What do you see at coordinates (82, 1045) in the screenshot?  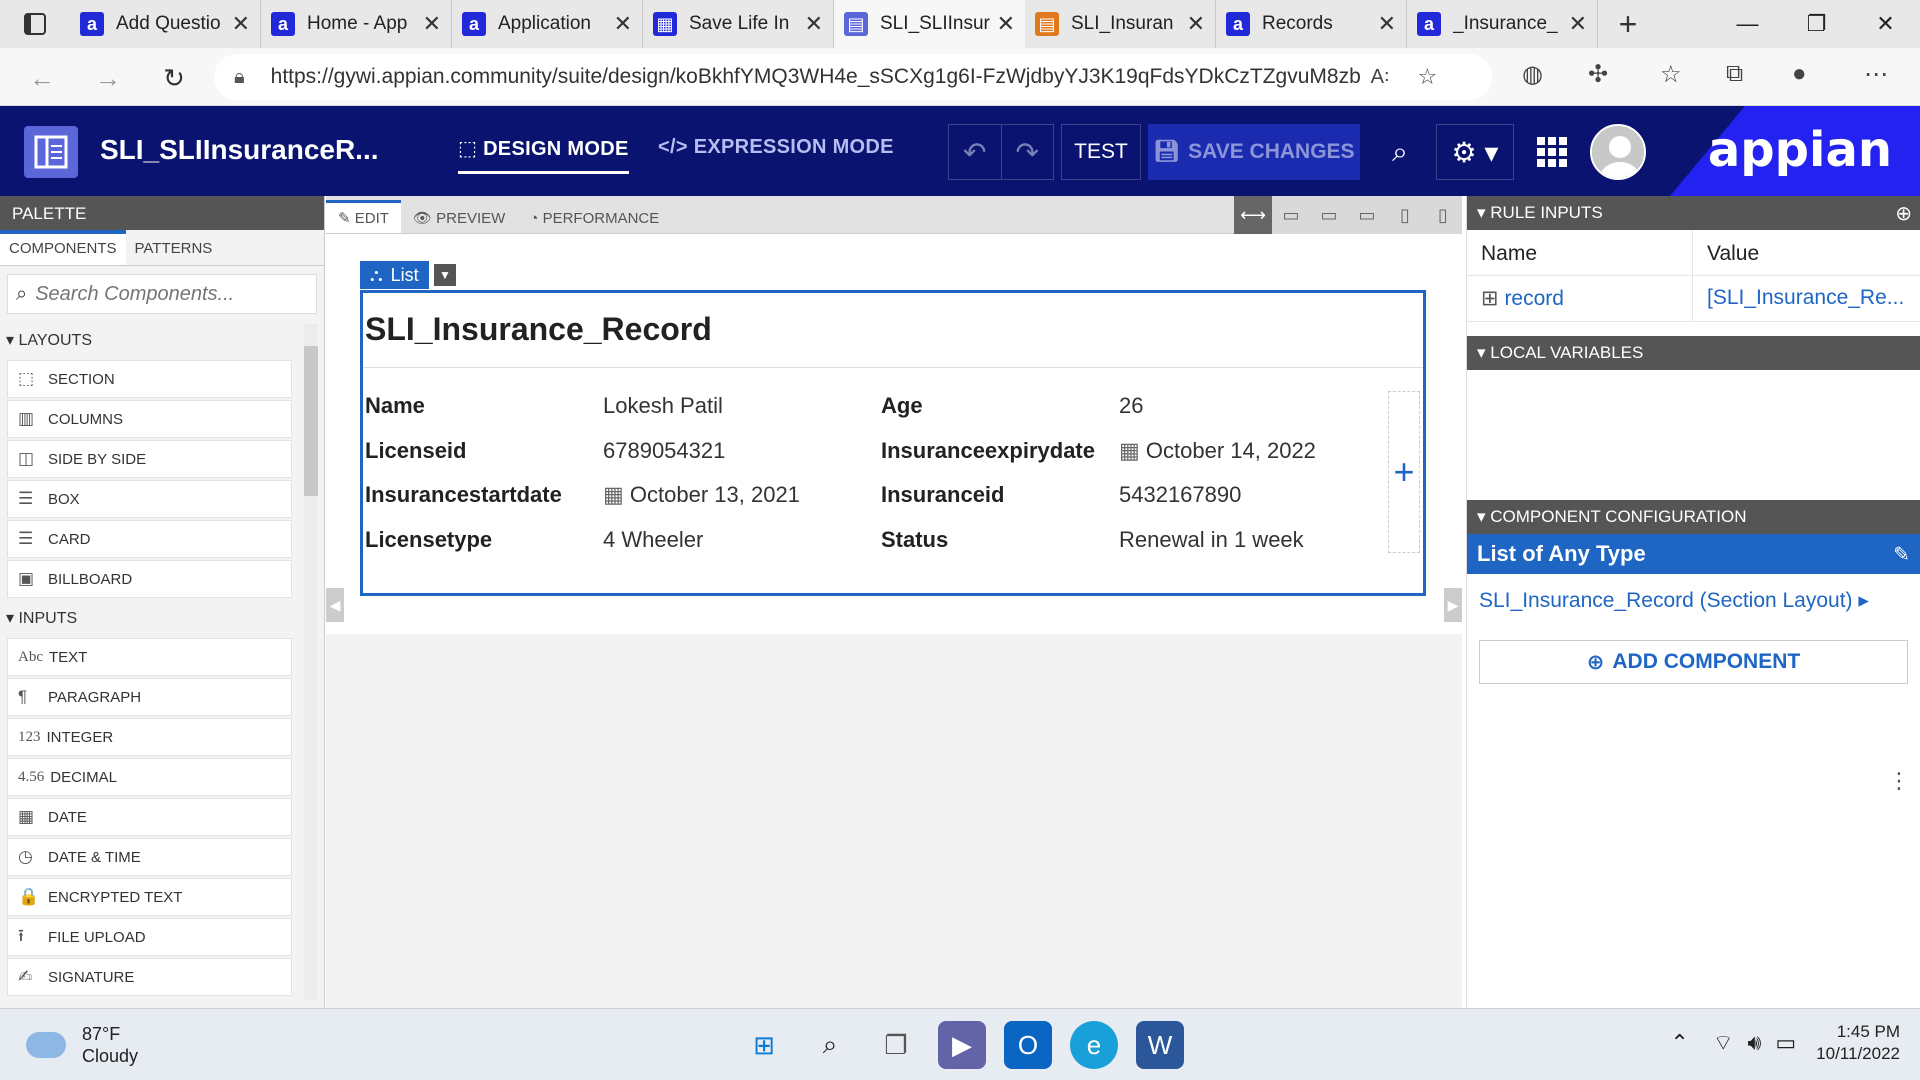 I see `weather-widget: 87°F Cloudy` at bounding box center [82, 1045].